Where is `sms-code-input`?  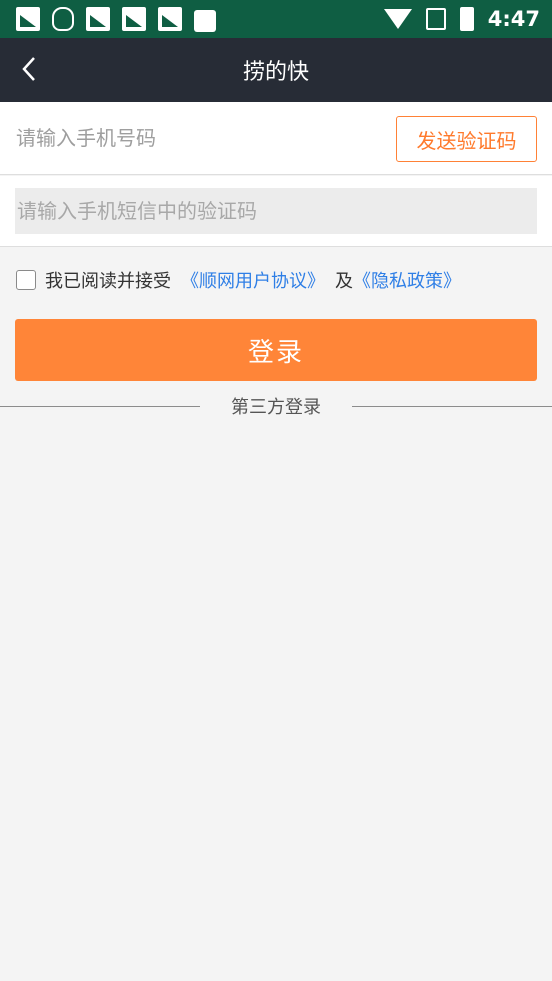 sms-code-input is located at coordinates (276, 211).